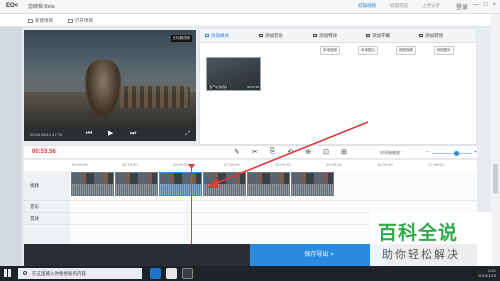  Describe the element at coordinates (328, 35) in the screenshot. I see `tab-add-effects-label: 添加特效` at that location.